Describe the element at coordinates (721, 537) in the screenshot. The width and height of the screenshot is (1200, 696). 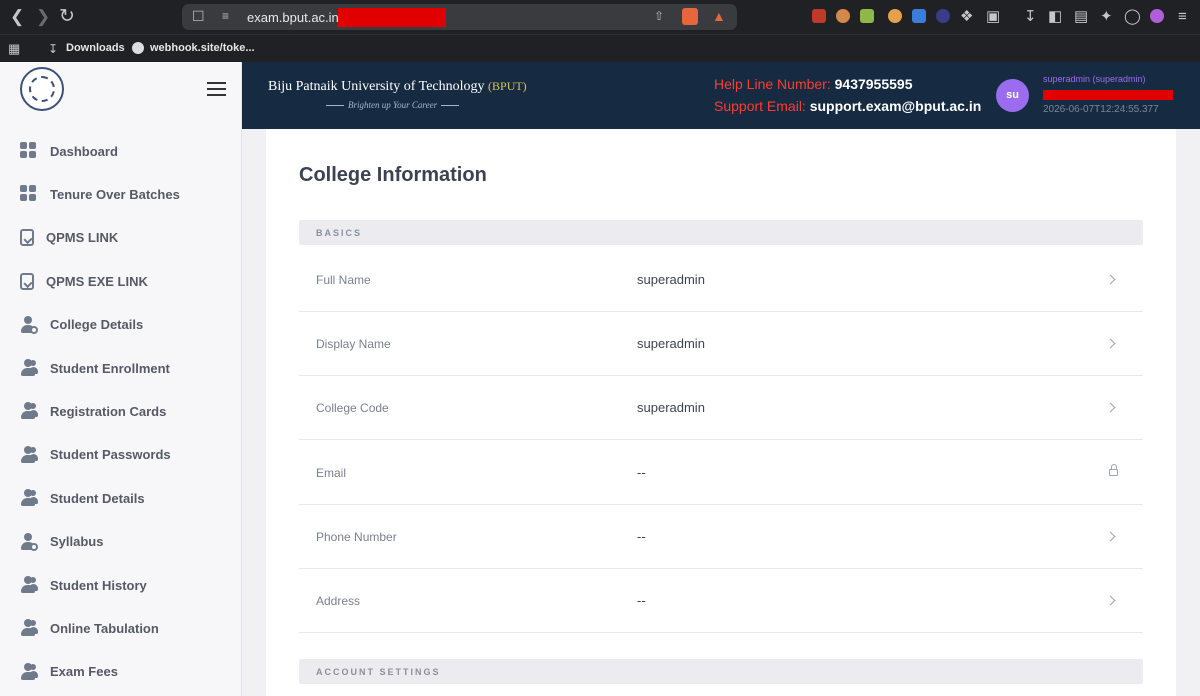
I see `info-row-phone-number: Phone Number --` at that location.